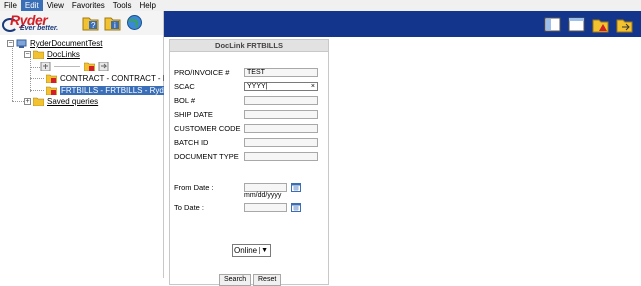 The height and width of the screenshot is (286, 641). I want to click on svg-text: i, so click(115, 25).